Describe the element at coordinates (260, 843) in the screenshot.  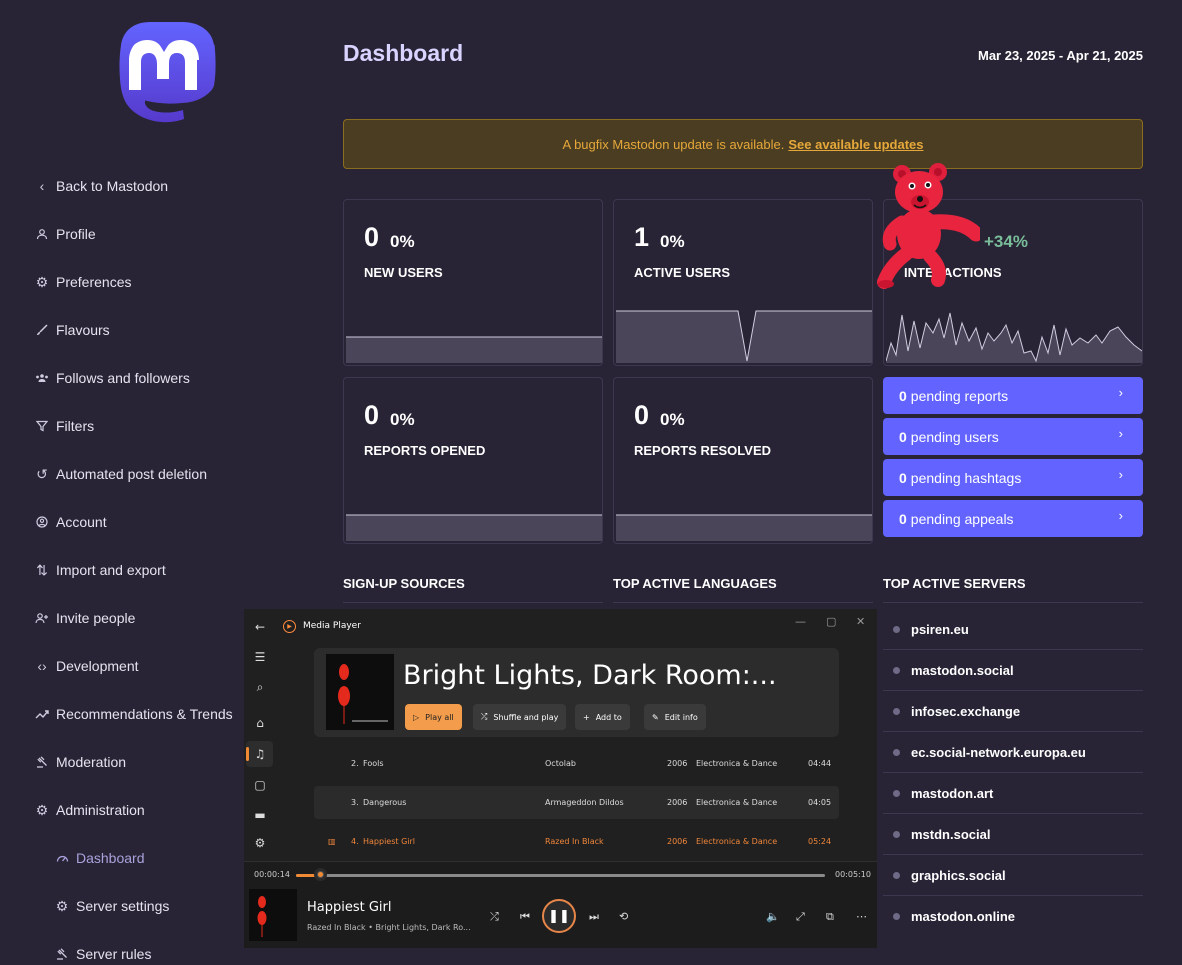
I see `settings-gear-icon: ⚙` at that location.